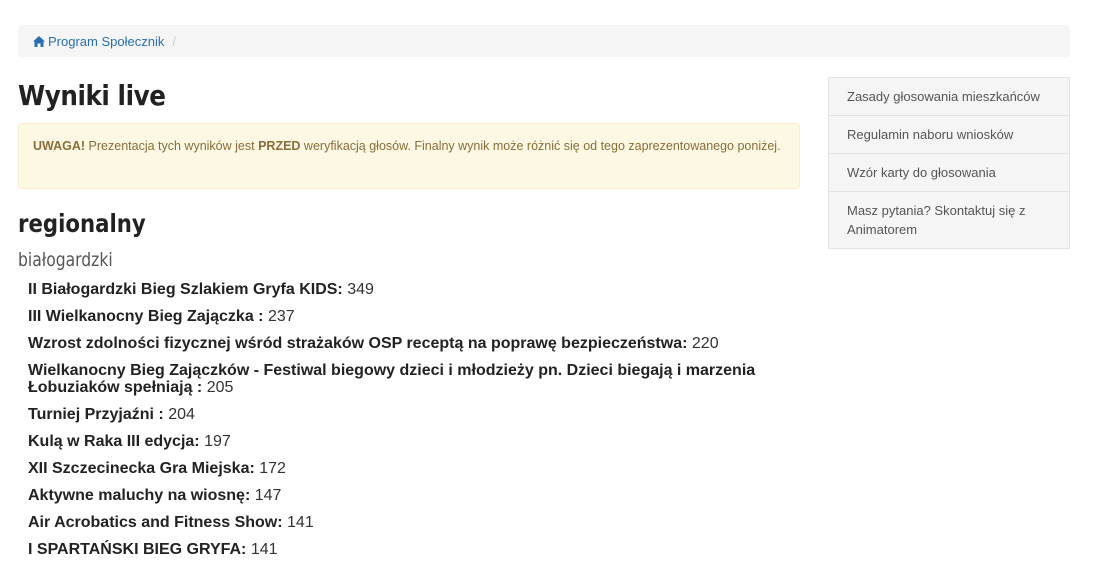 This screenshot has height=574, width=1100. Describe the element at coordinates (949, 134) in the screenshot. I see `sidebar-item-regulations: Regulamin naboru wniosków` at that location.